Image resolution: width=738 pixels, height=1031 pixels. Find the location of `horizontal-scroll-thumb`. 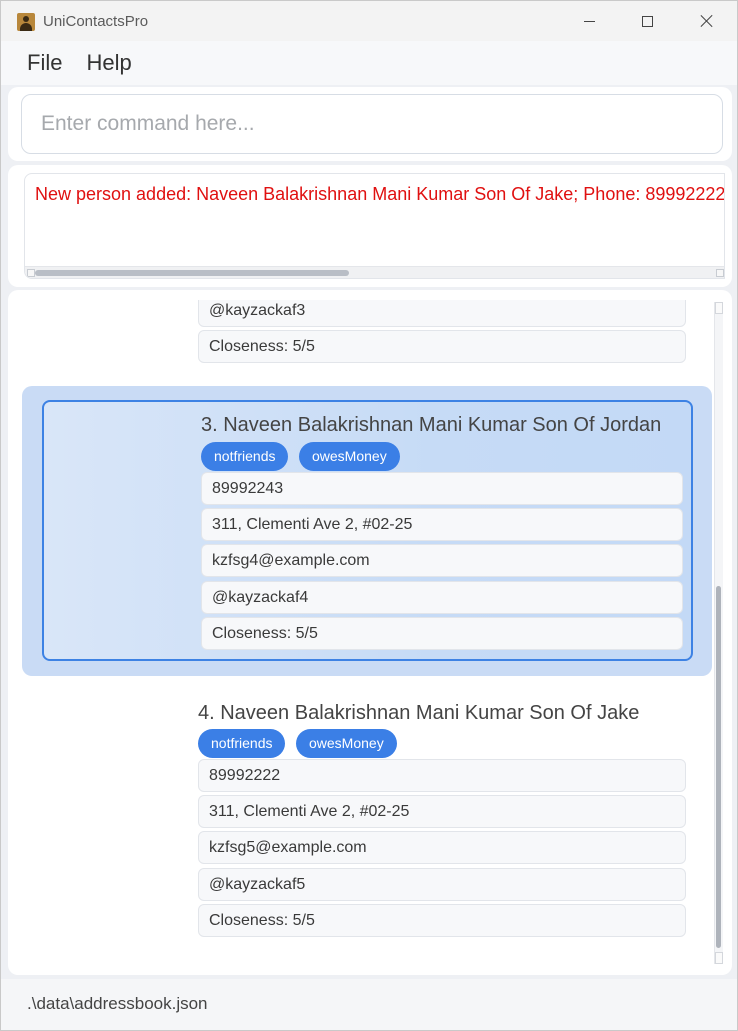

horizontal-scroll-thumb is located at coordinates (192, 273).